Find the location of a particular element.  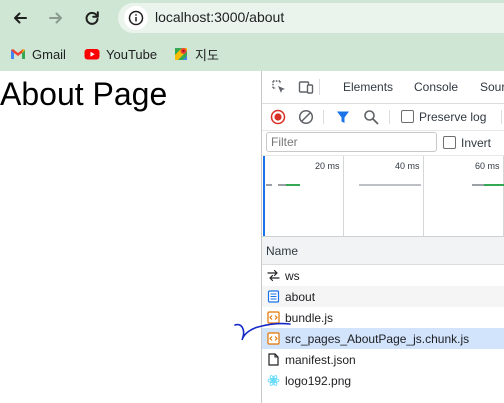

back-arrow-icon is located at coordinates (20, 18).